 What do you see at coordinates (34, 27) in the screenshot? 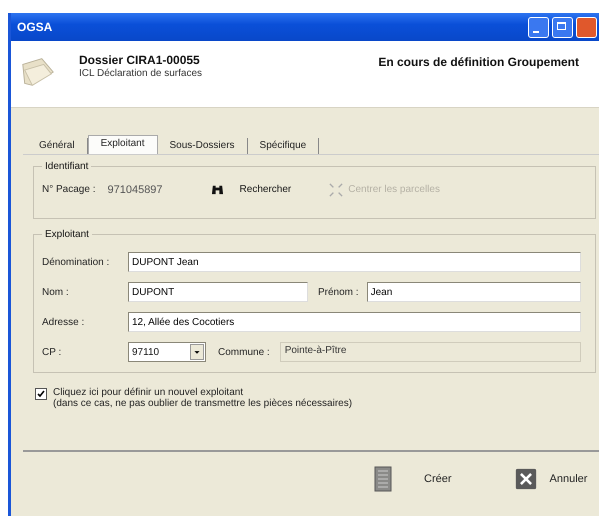
I see `window-title: OGSA` at bounding box center [34, 27].